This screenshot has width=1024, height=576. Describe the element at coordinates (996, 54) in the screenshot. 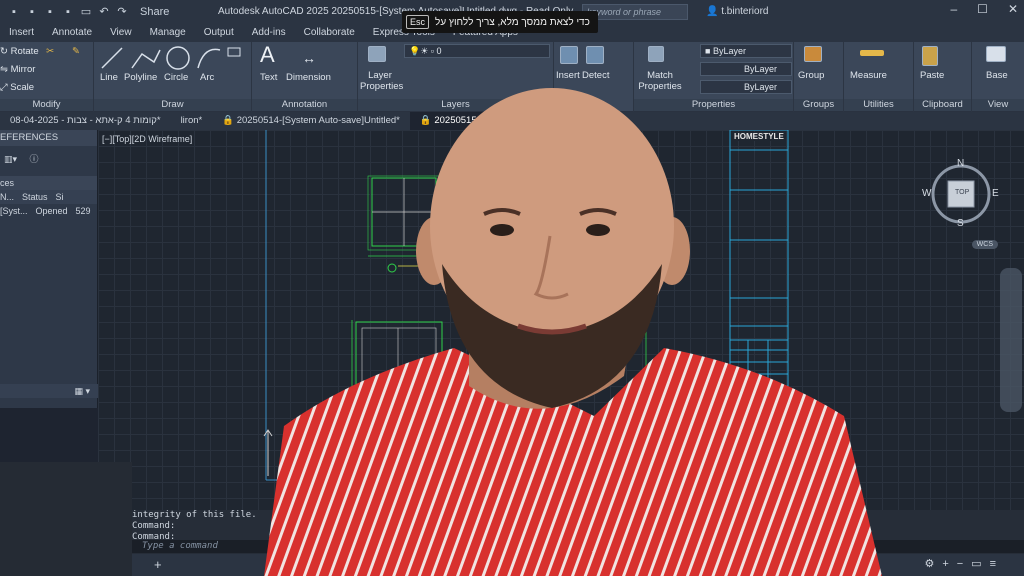

I see `base-icon` at that location.